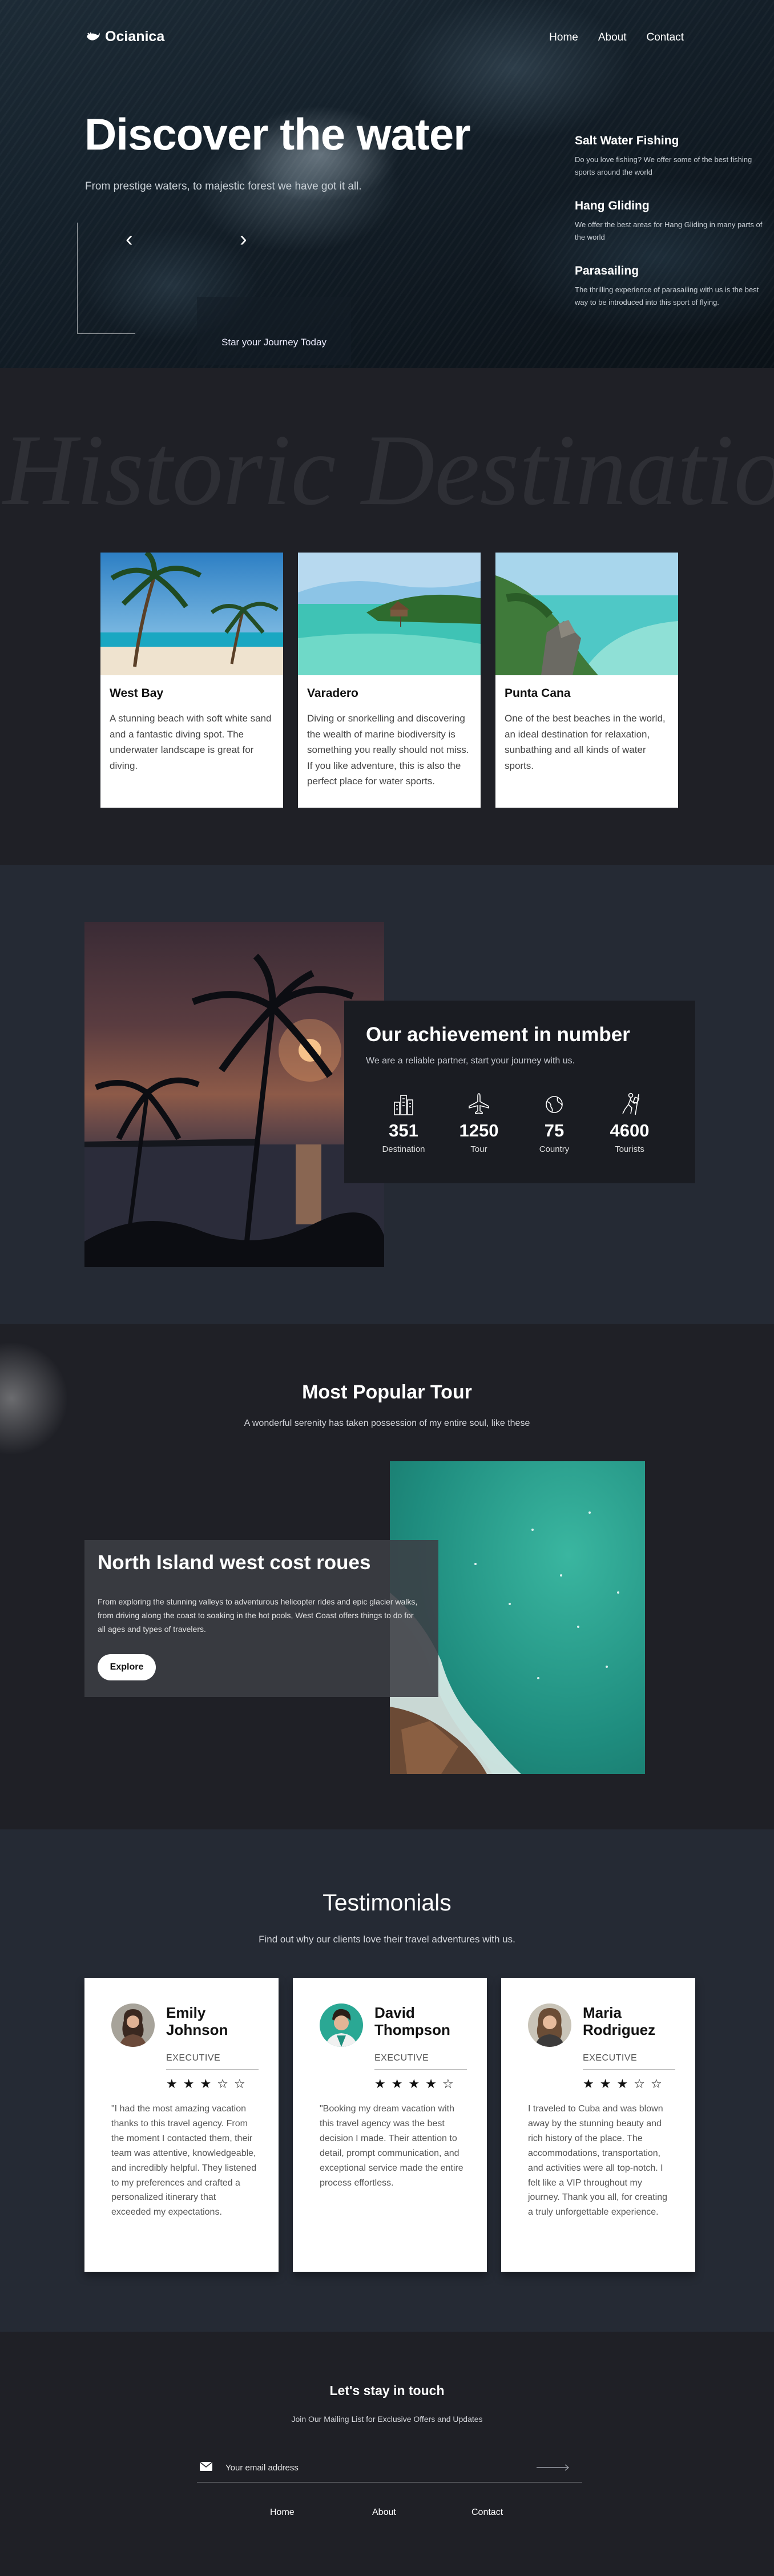 This screenshot has height=2576, width=774. I want to click on nav-about-link: About, so click(612, 37).